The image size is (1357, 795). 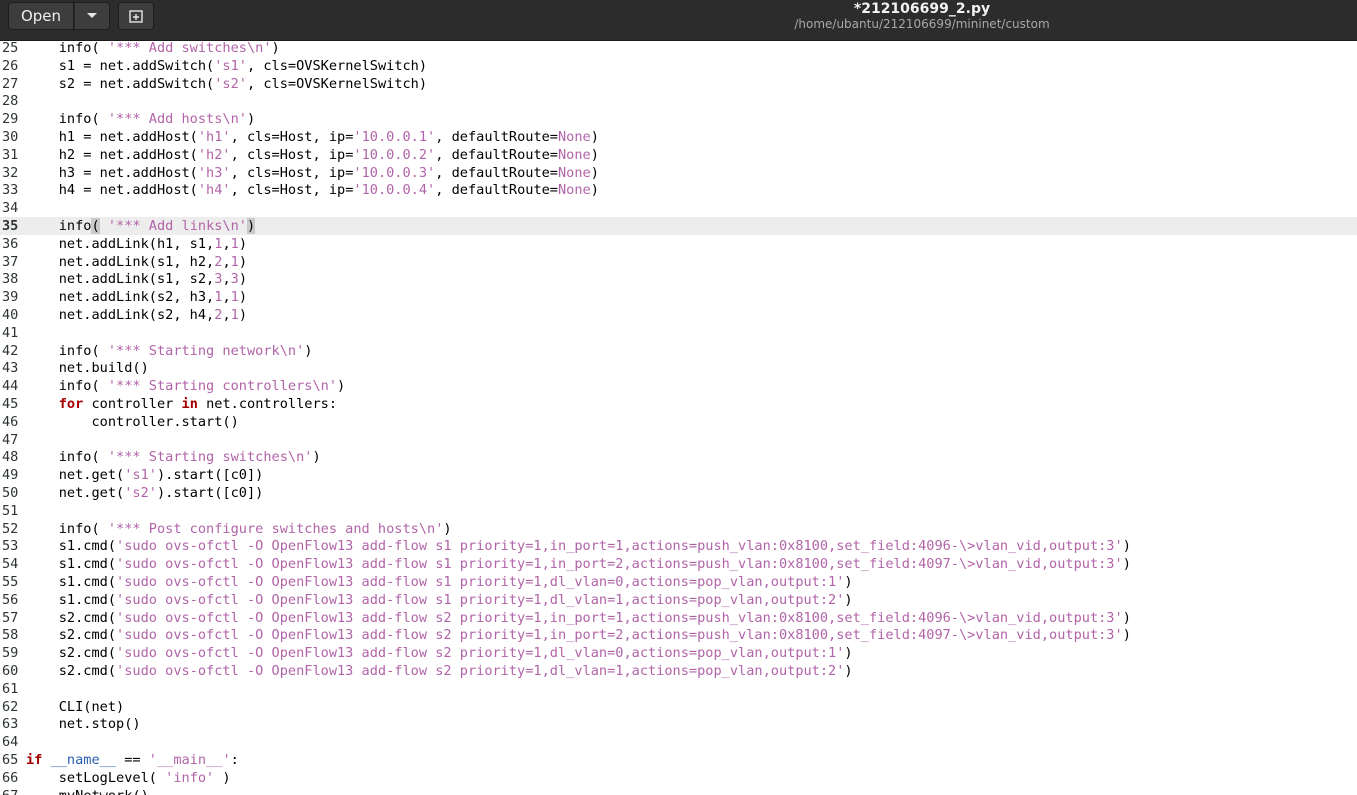 I want to click on code-line: 64, so click(x=678, y=742).